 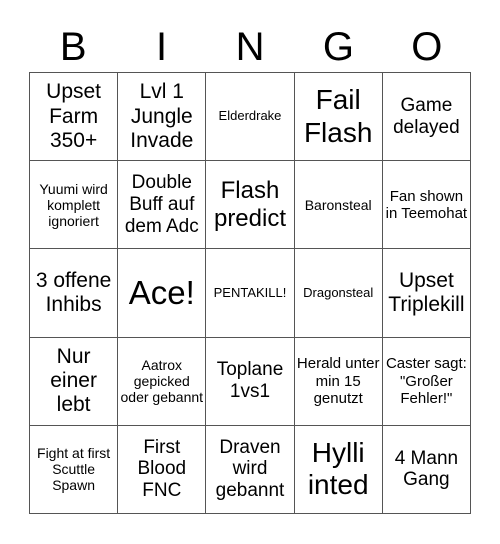 What do you see at coordinates (162, 381) in the screenshot?
I see `bingo-cell: Aatrox gepicked oder gebannt` at bounding box center [162, 381].